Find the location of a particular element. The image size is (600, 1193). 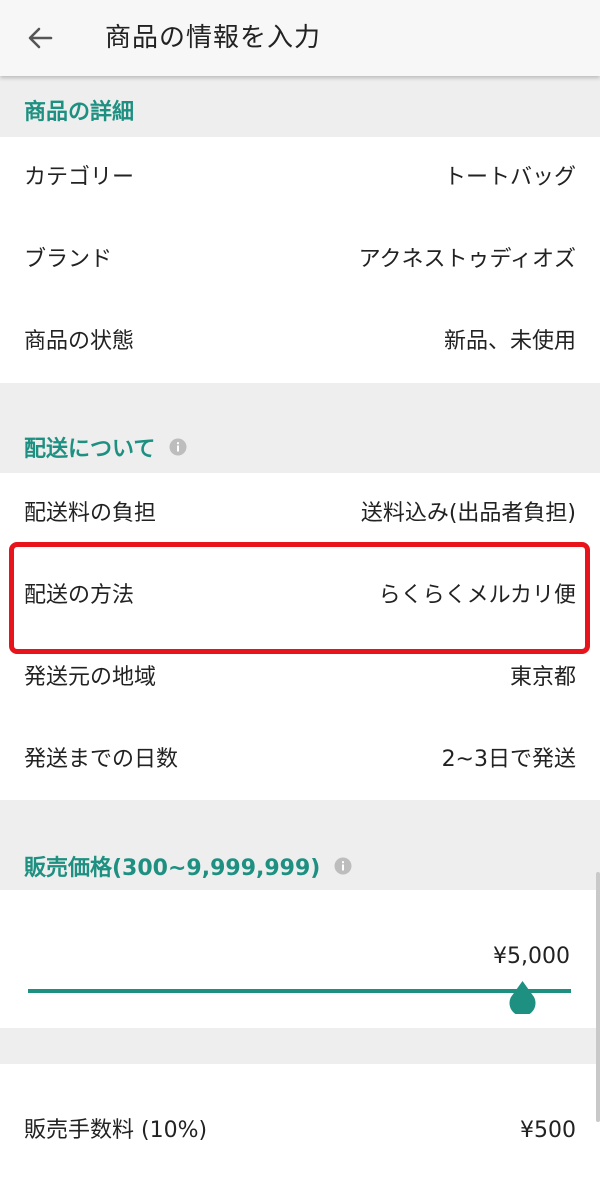

app-bar: 商品の情報を入力 is located at coordinates (300, 38).